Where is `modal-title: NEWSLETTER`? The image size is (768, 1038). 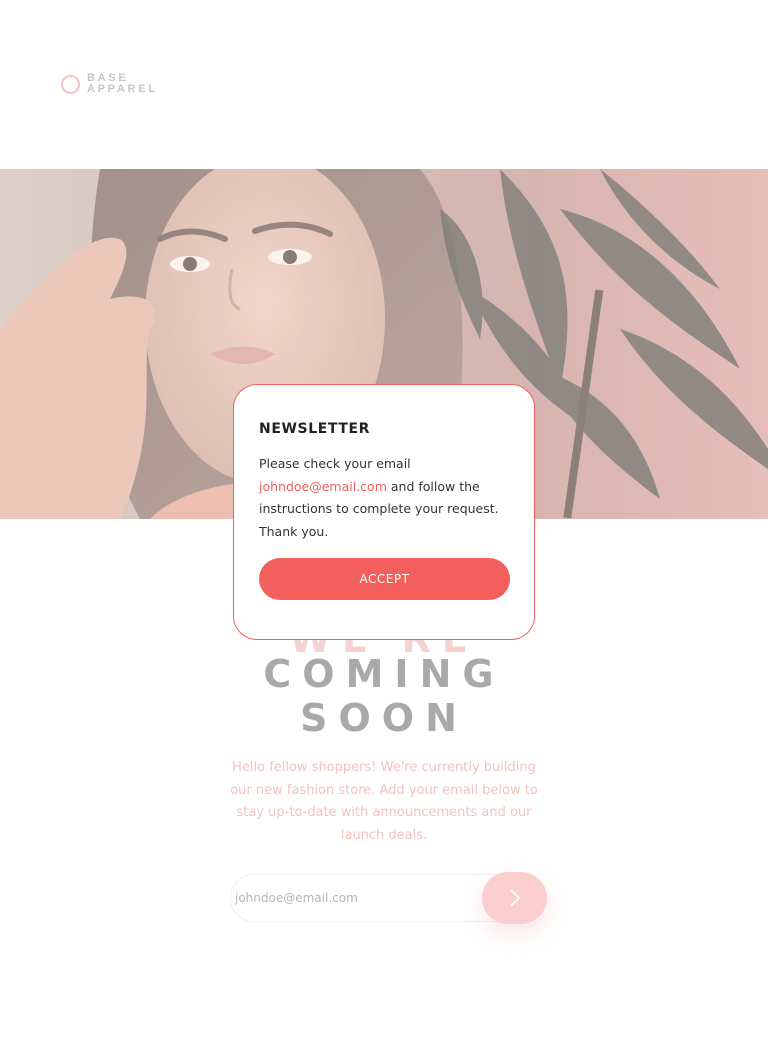 modal-title: NEWSLETTER is located at coordinates (315, 429).